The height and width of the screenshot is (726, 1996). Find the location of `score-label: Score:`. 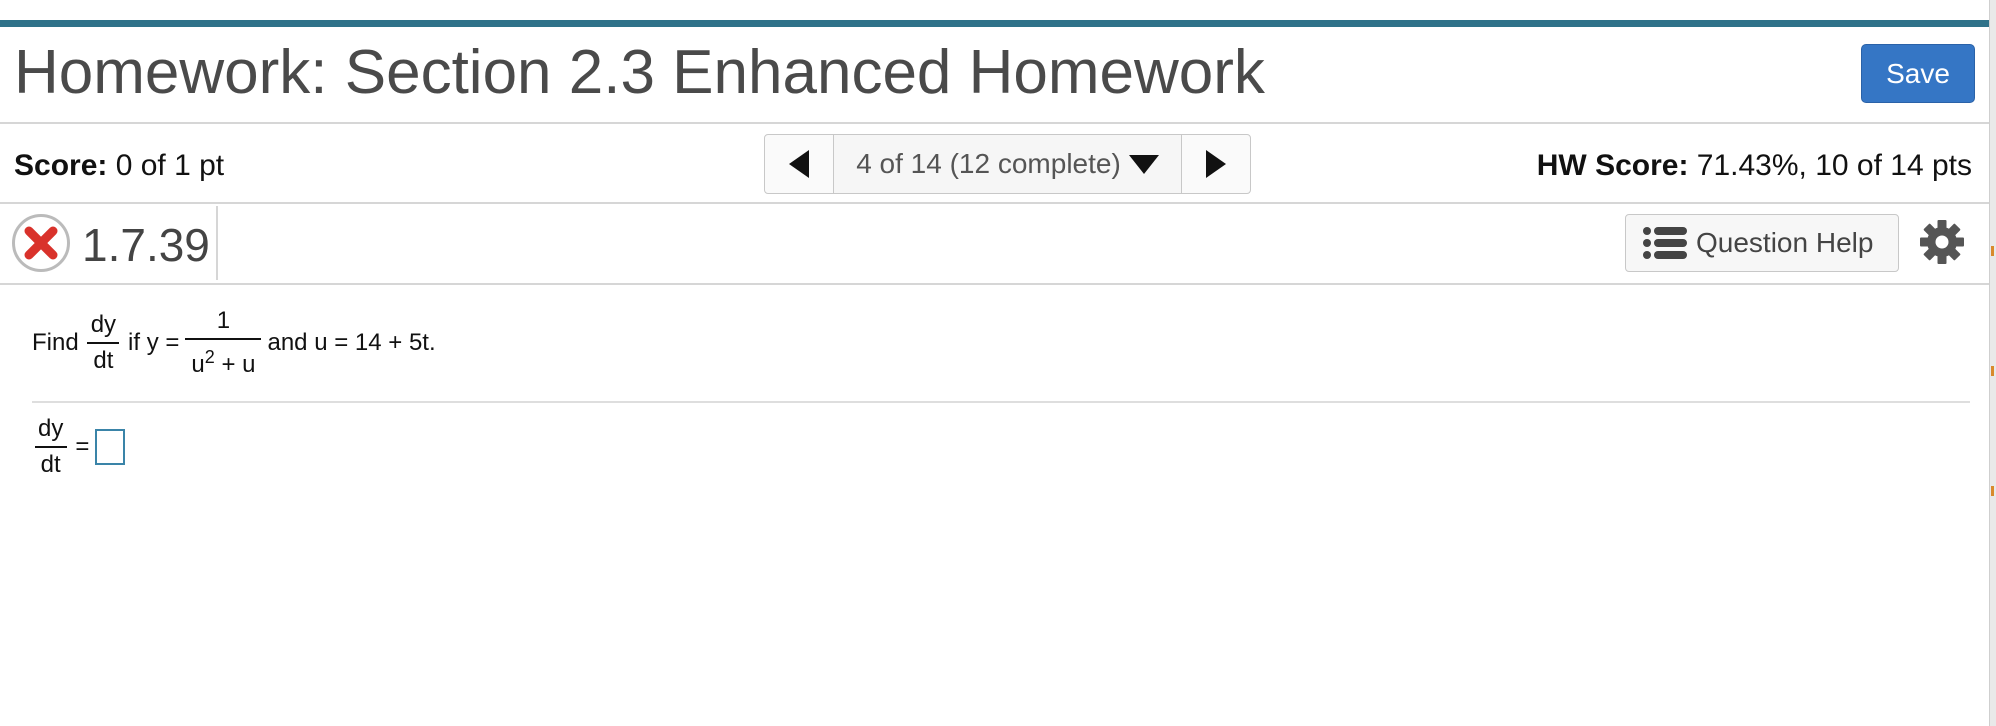

score-label: Score: is located at coordinates (61, 165).